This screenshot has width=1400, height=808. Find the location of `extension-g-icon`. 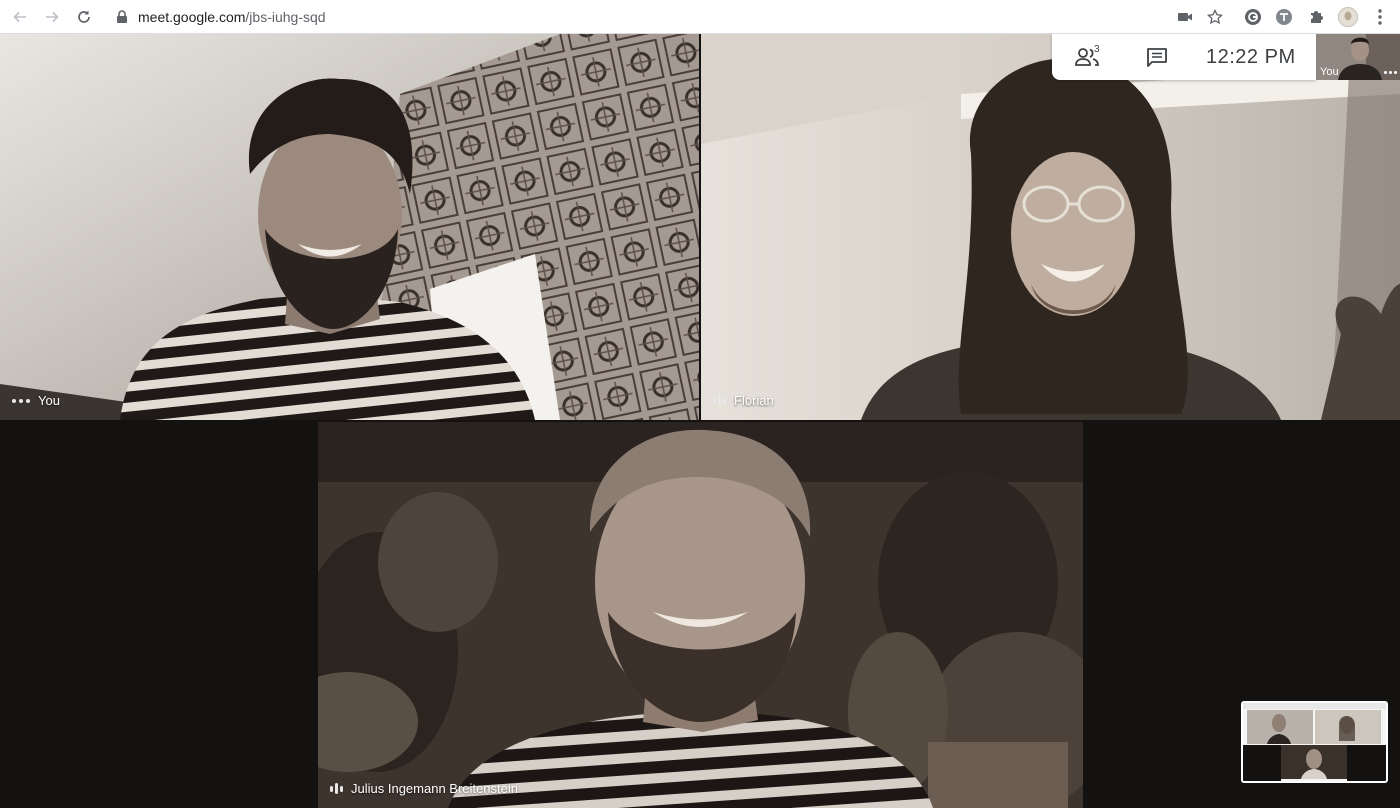

extension-g-icon is located at coordinates (1253, 17).